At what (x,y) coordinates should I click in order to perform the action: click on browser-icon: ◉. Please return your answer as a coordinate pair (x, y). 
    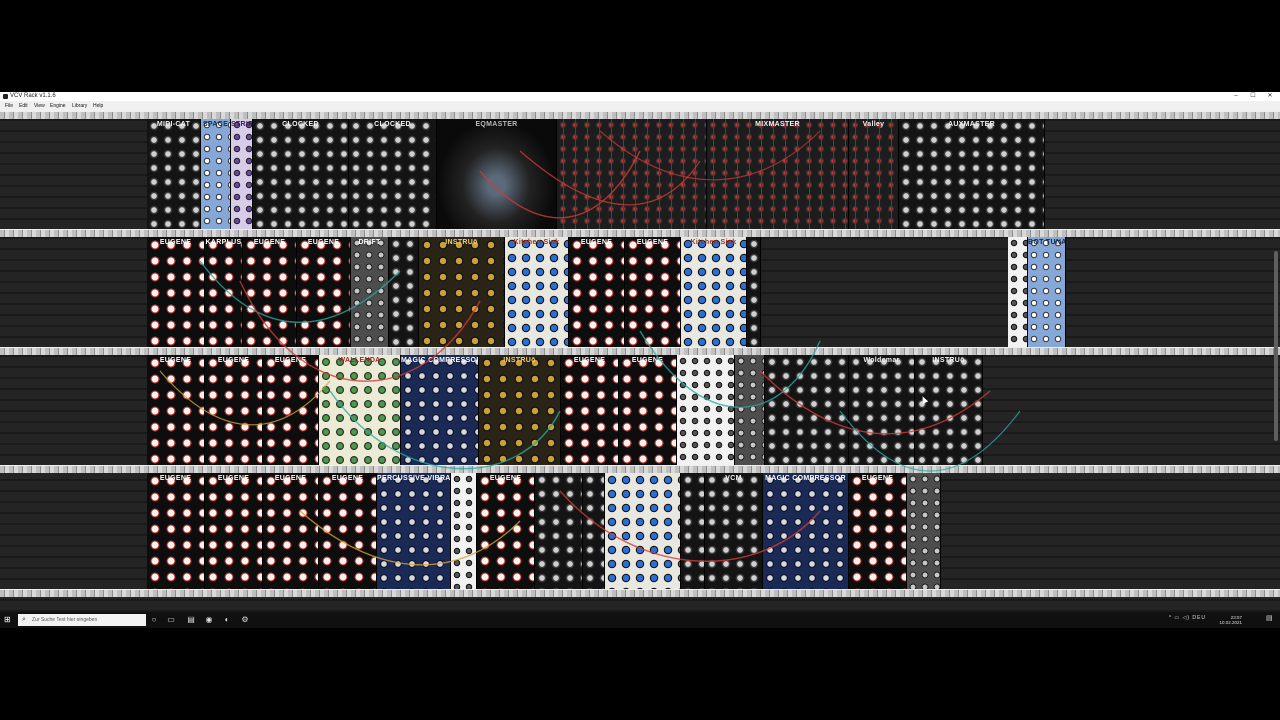
    Looking at the image, I should click on (209, 620).